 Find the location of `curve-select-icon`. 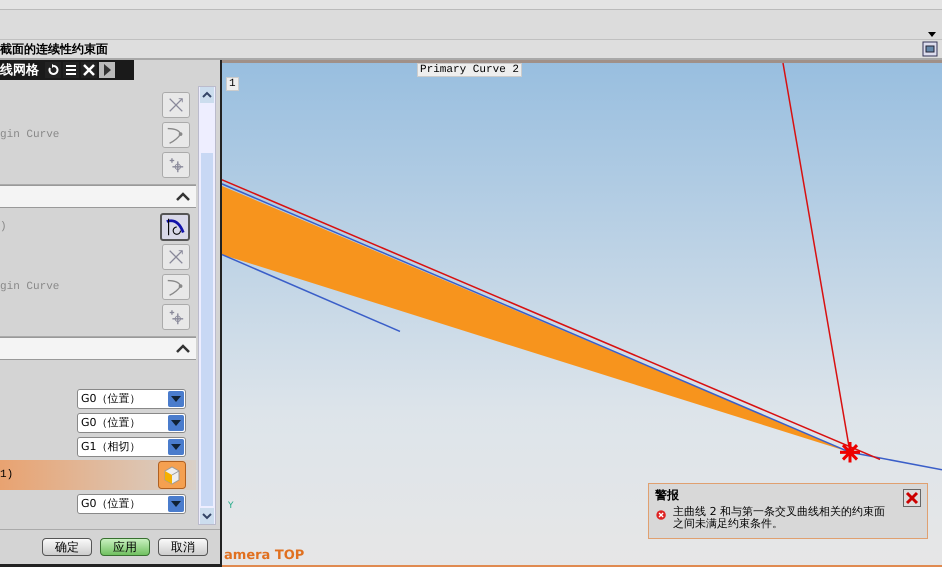

curve-select-icon is located at coordinates (175, 227).